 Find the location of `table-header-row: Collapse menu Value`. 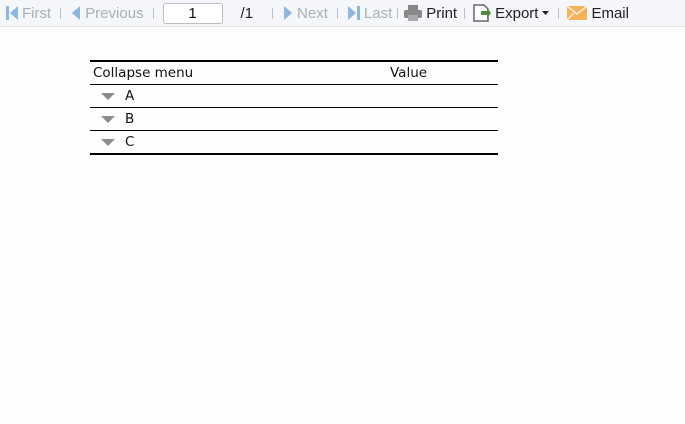

table-header-row: Collapse menu Value is located at coordinates (294, 72).